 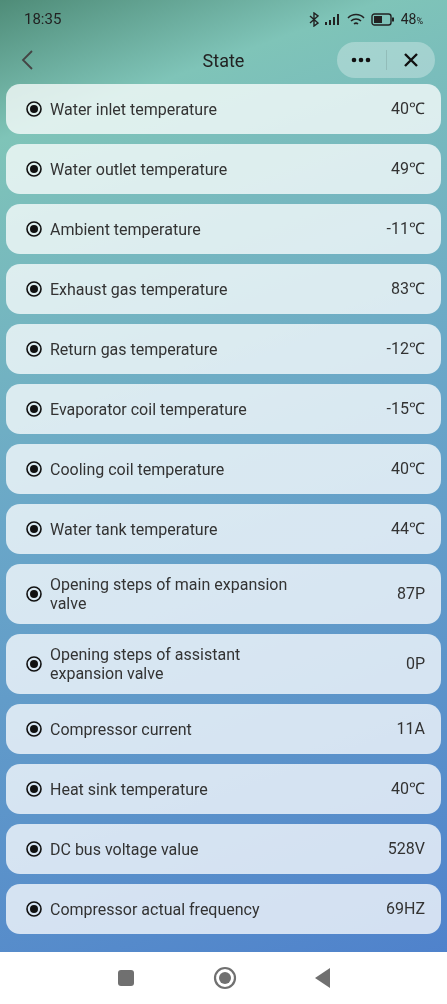 I want to click on row-label: Opening steps of assistant expansion valve, so click(x=146, y=664).